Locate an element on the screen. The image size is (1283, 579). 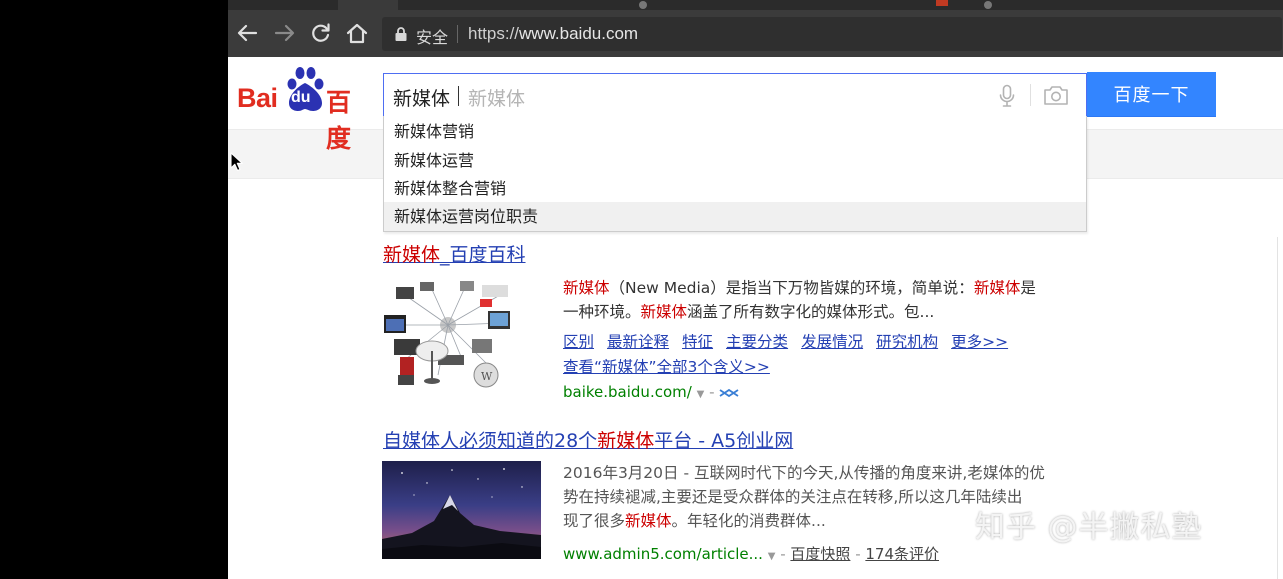
home-icon is located at coordinates (357, 33).